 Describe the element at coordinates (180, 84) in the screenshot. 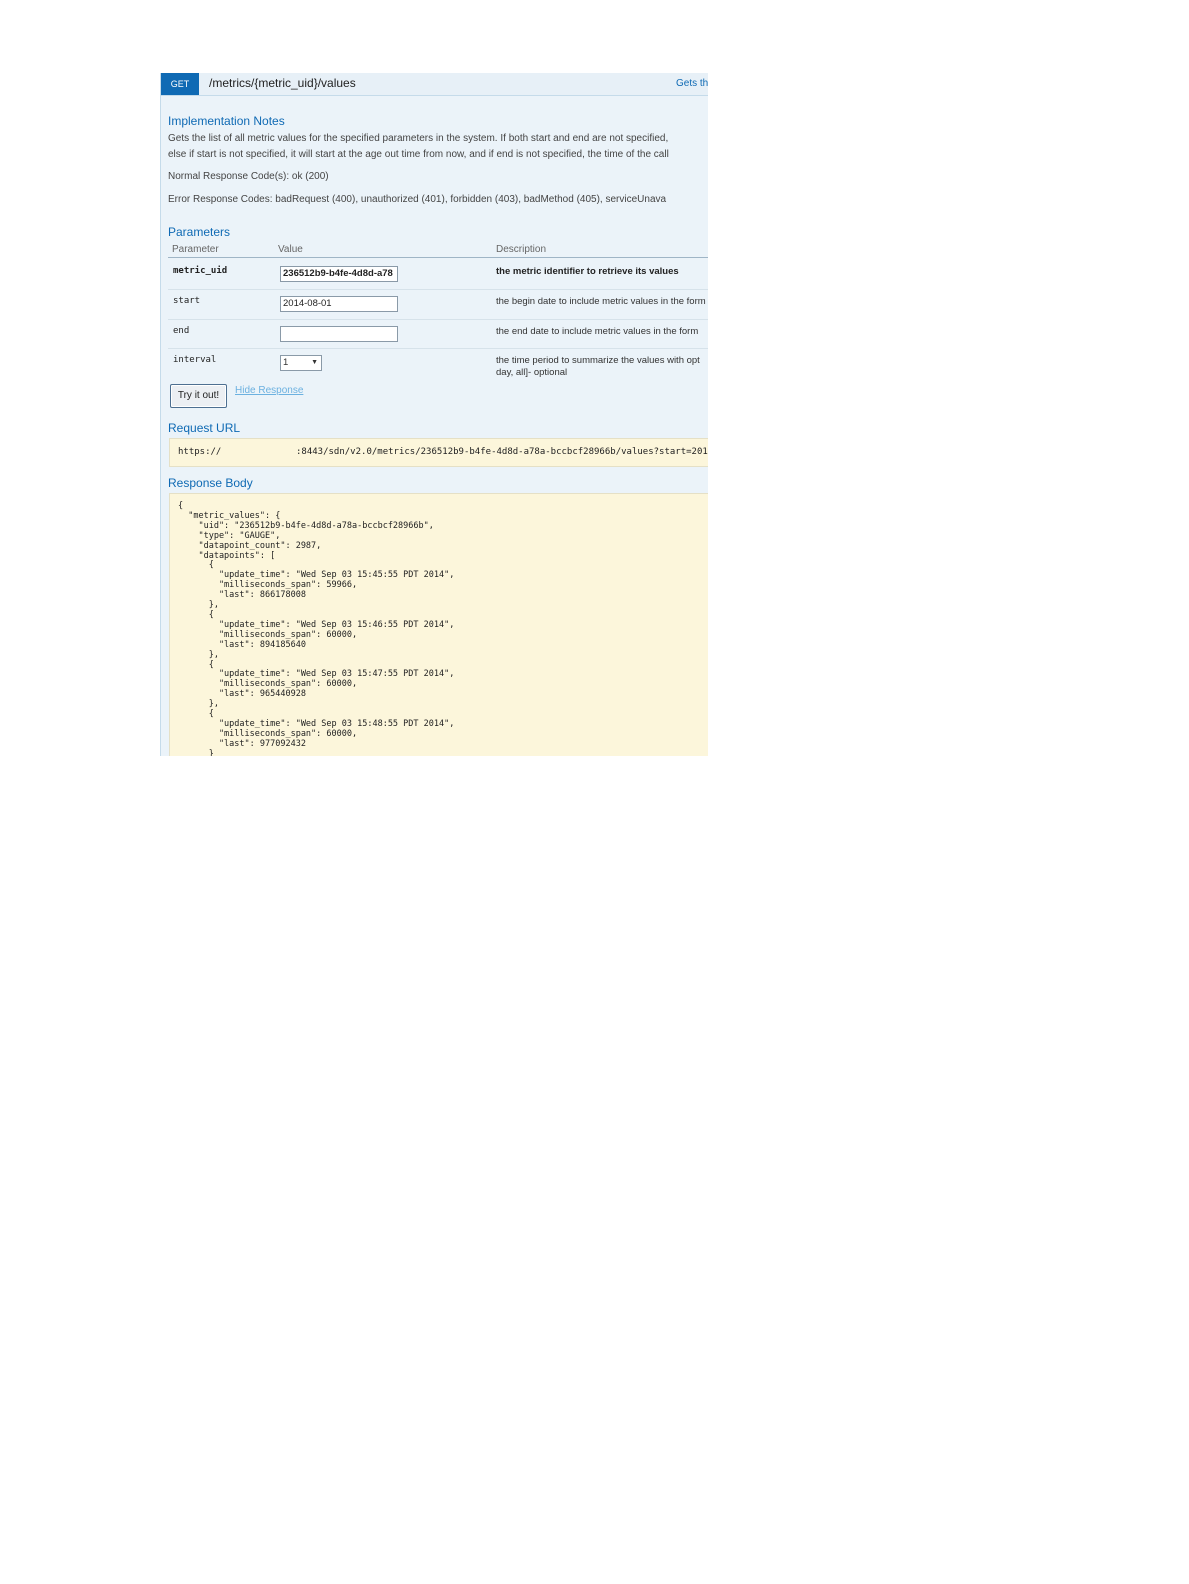

I see `method-badge: GET` at that location.